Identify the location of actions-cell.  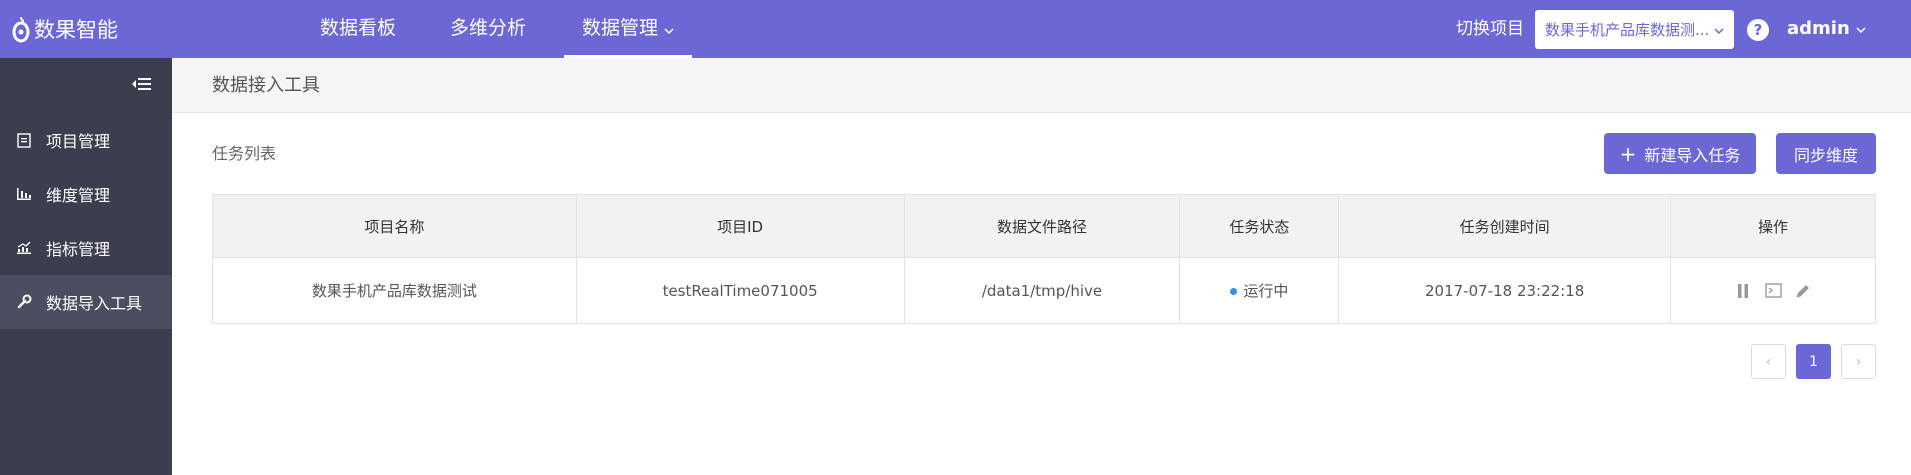
(1773, 290).